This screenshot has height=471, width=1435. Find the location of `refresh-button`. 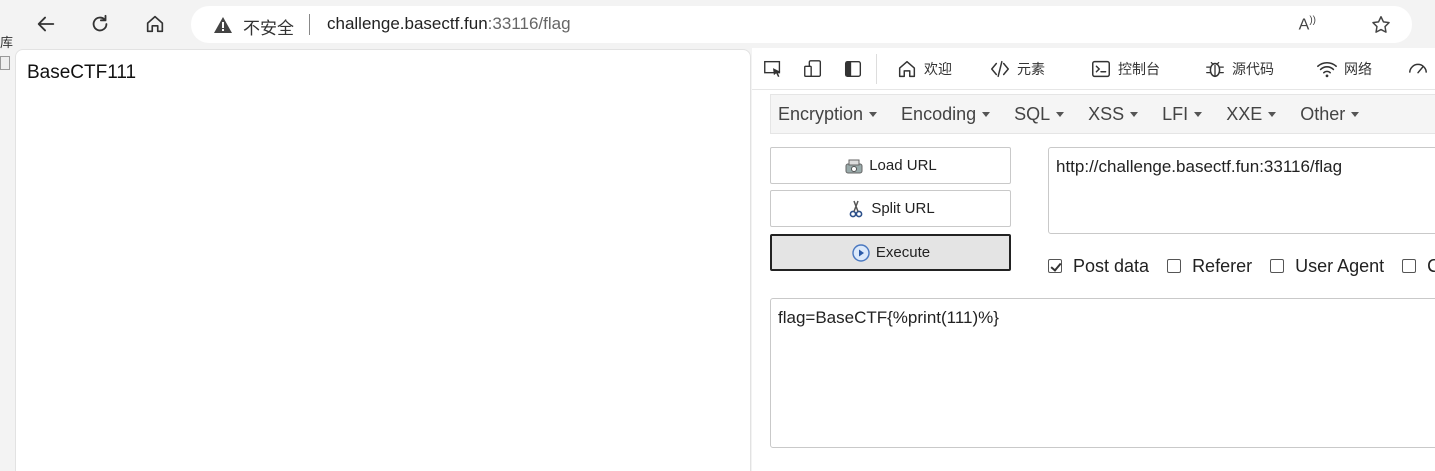

refresh-button is located at coordinates (100, 24).